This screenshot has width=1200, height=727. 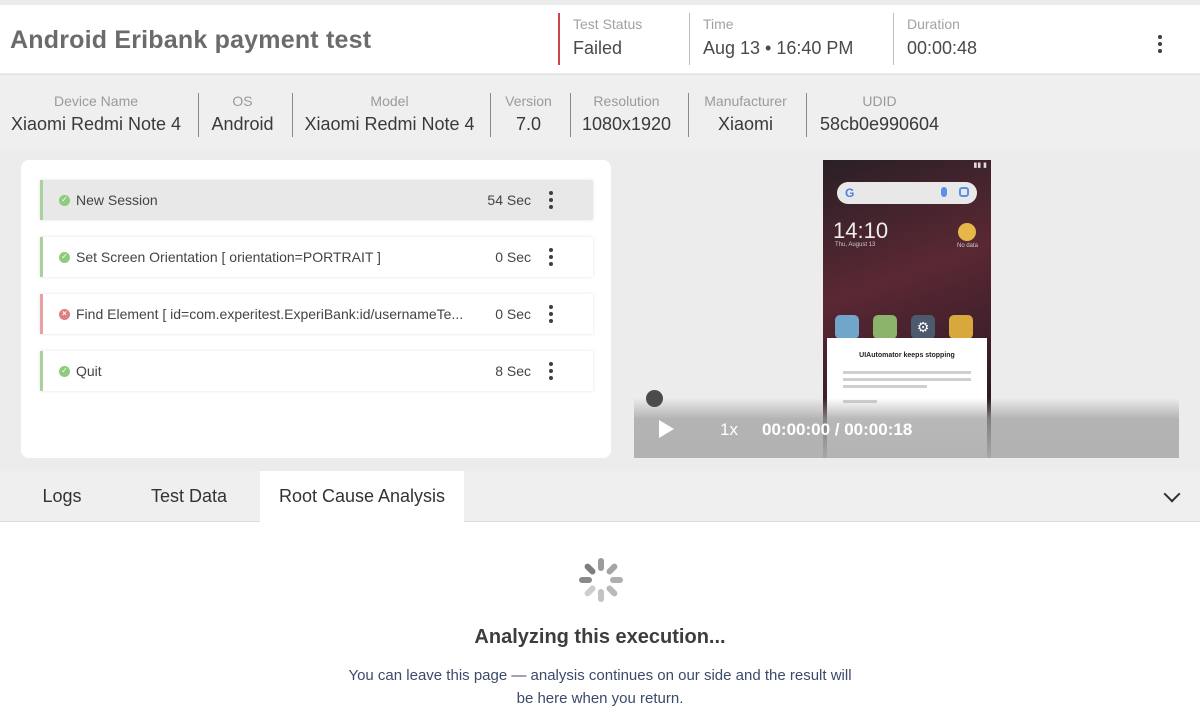 What do you see at coordinates (654, 398) in the screenshot?
I see `scrubber-handle` at bounding box center [654, 398].